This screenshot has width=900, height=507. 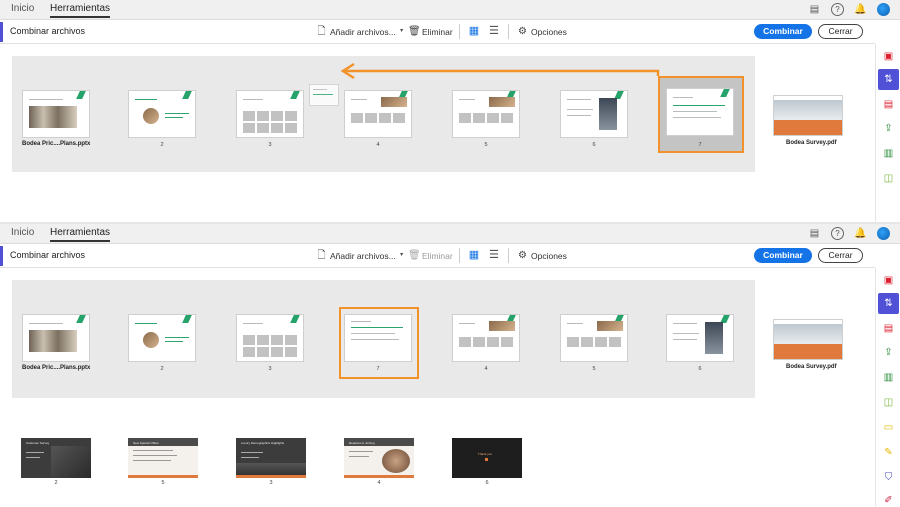 What do you see at coordinates (450, 234) in the screenshot?
I see `tab-bar: Inicio Herramientas ▤ ? 🔔` at bounding box center [450, 234].